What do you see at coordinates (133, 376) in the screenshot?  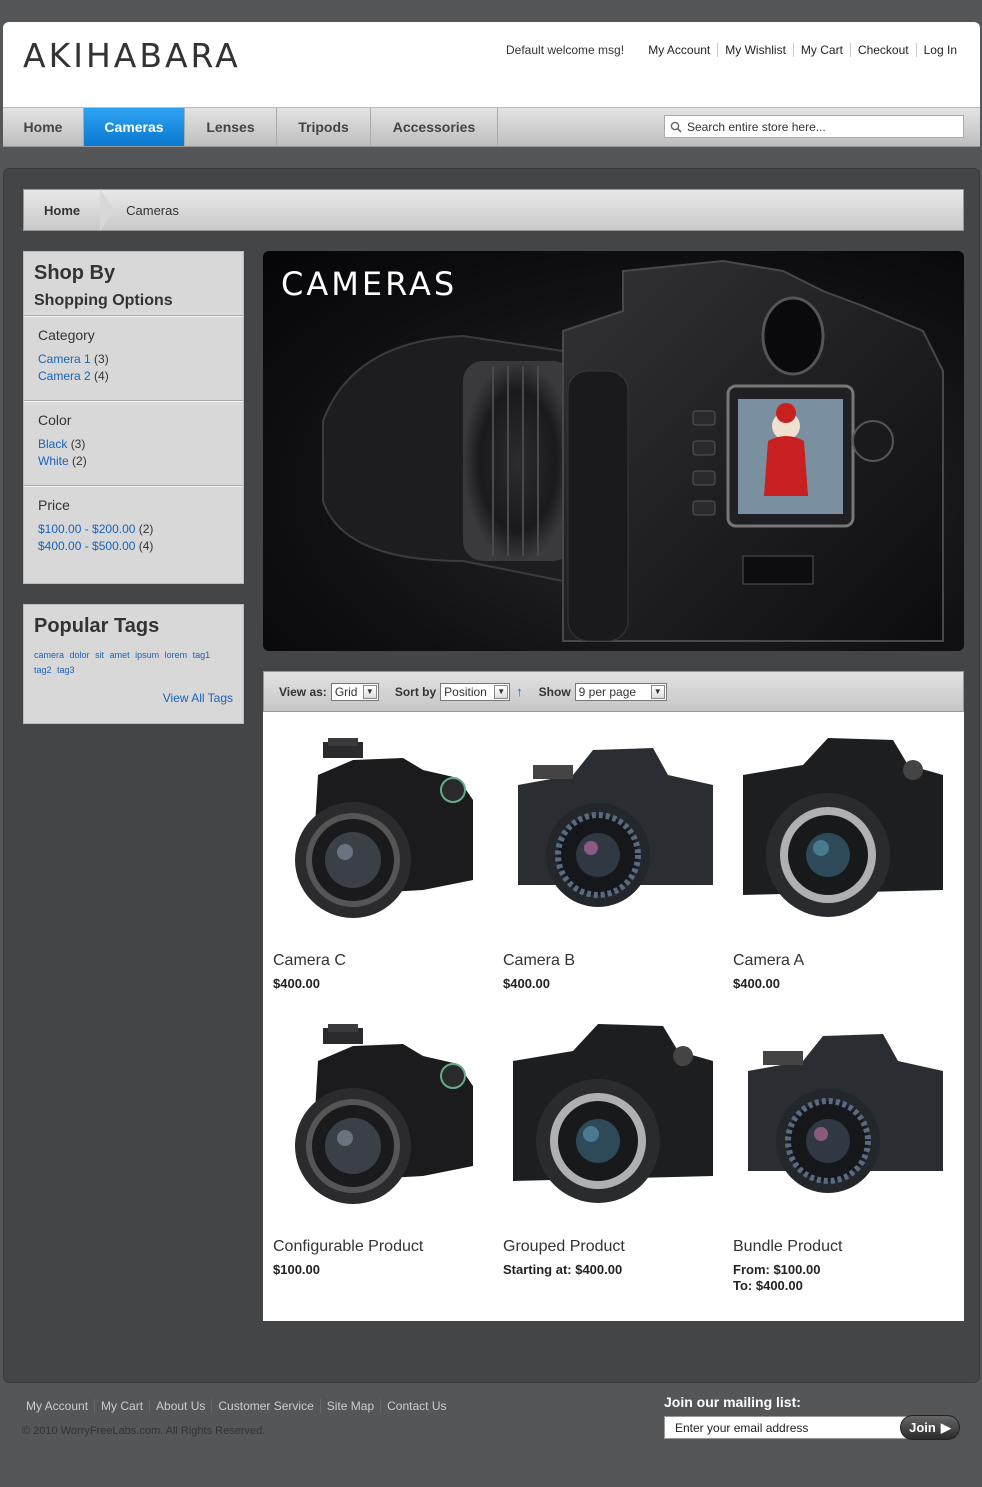 I see `filter-item: Camera 2 (4)` at bounding box center [133, 376].